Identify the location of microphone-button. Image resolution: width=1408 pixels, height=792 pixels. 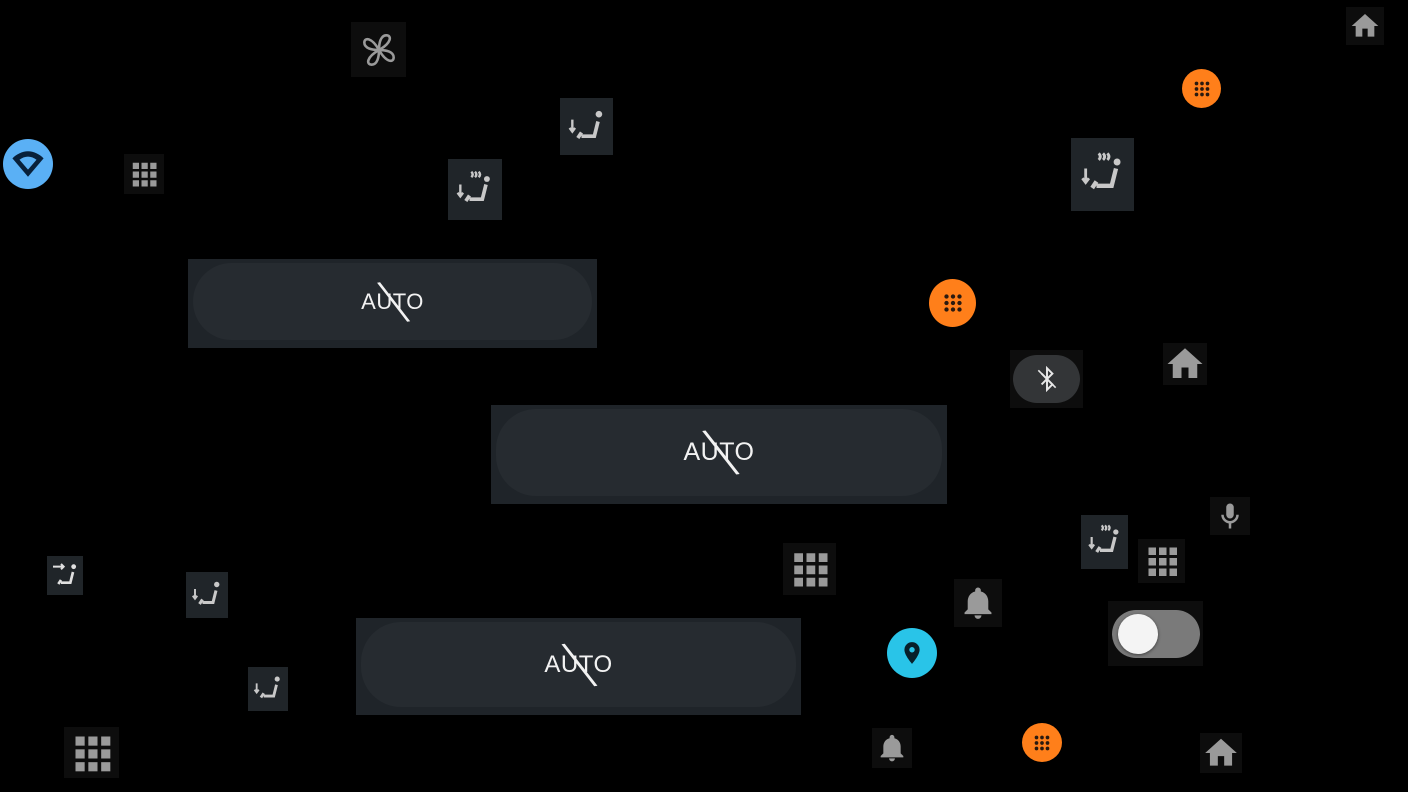
(1230, 516).